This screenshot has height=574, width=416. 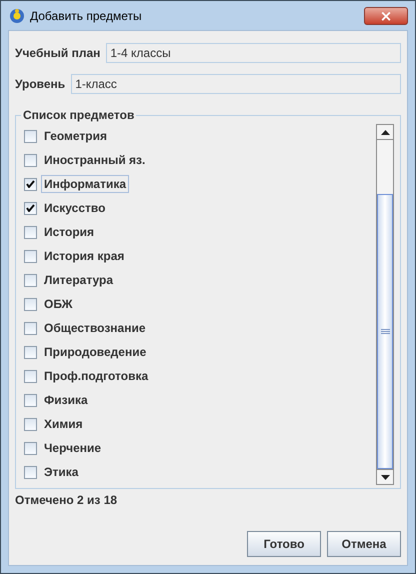 What do you see at coordinates (236, 84) in the screenshot?
I see `text-field: 1-класс` at bounding box center [236, 84].